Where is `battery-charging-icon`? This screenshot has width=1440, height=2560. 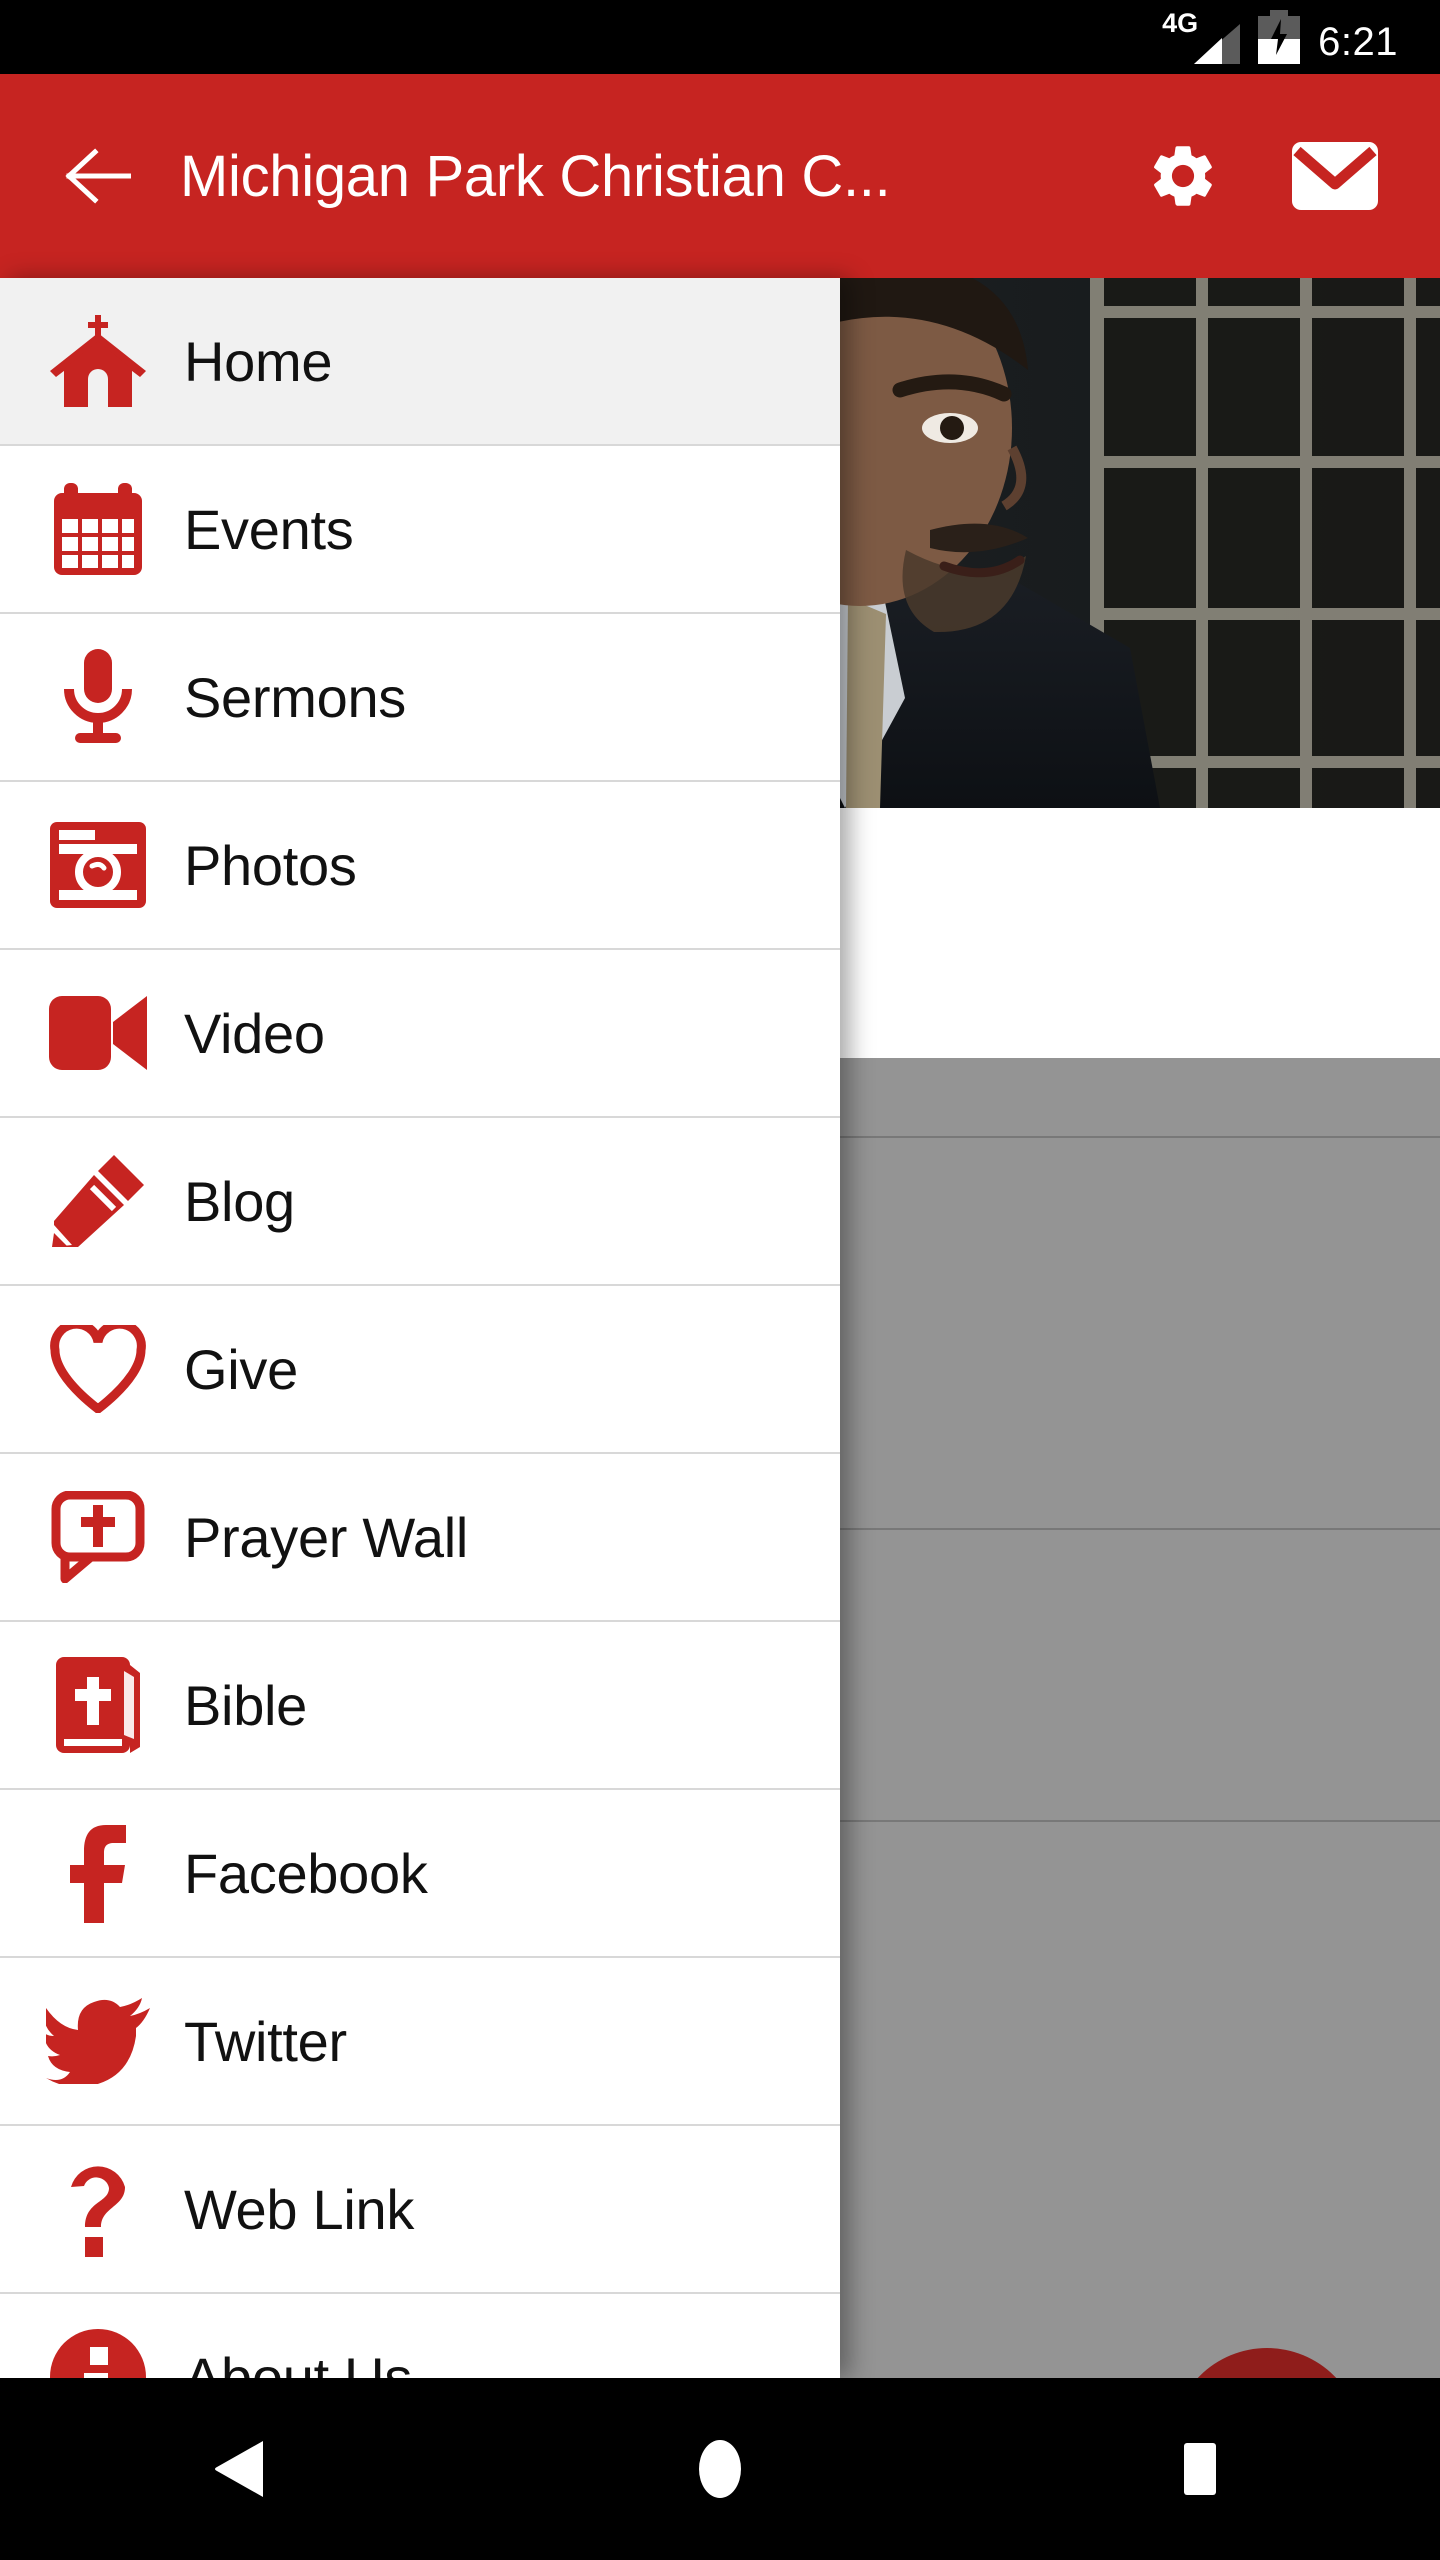
battery-charging-icon is located at coordinates (1279, 37).